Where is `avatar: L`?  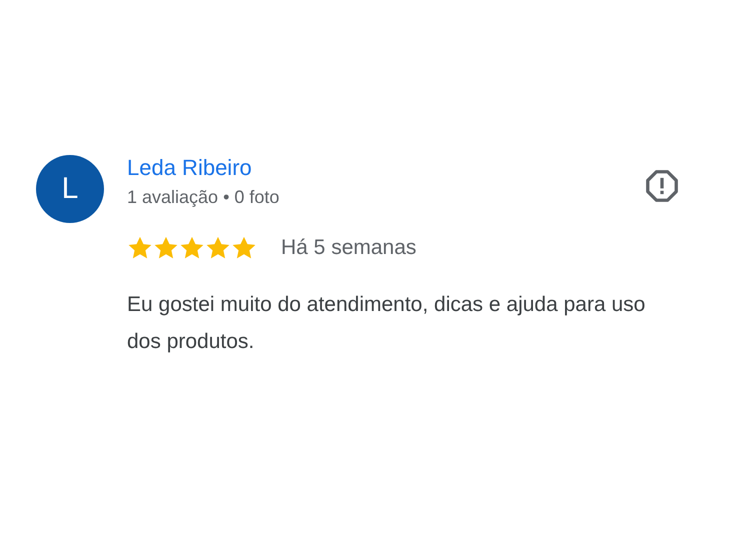 avatar: L is located at coordinates (70, 189).